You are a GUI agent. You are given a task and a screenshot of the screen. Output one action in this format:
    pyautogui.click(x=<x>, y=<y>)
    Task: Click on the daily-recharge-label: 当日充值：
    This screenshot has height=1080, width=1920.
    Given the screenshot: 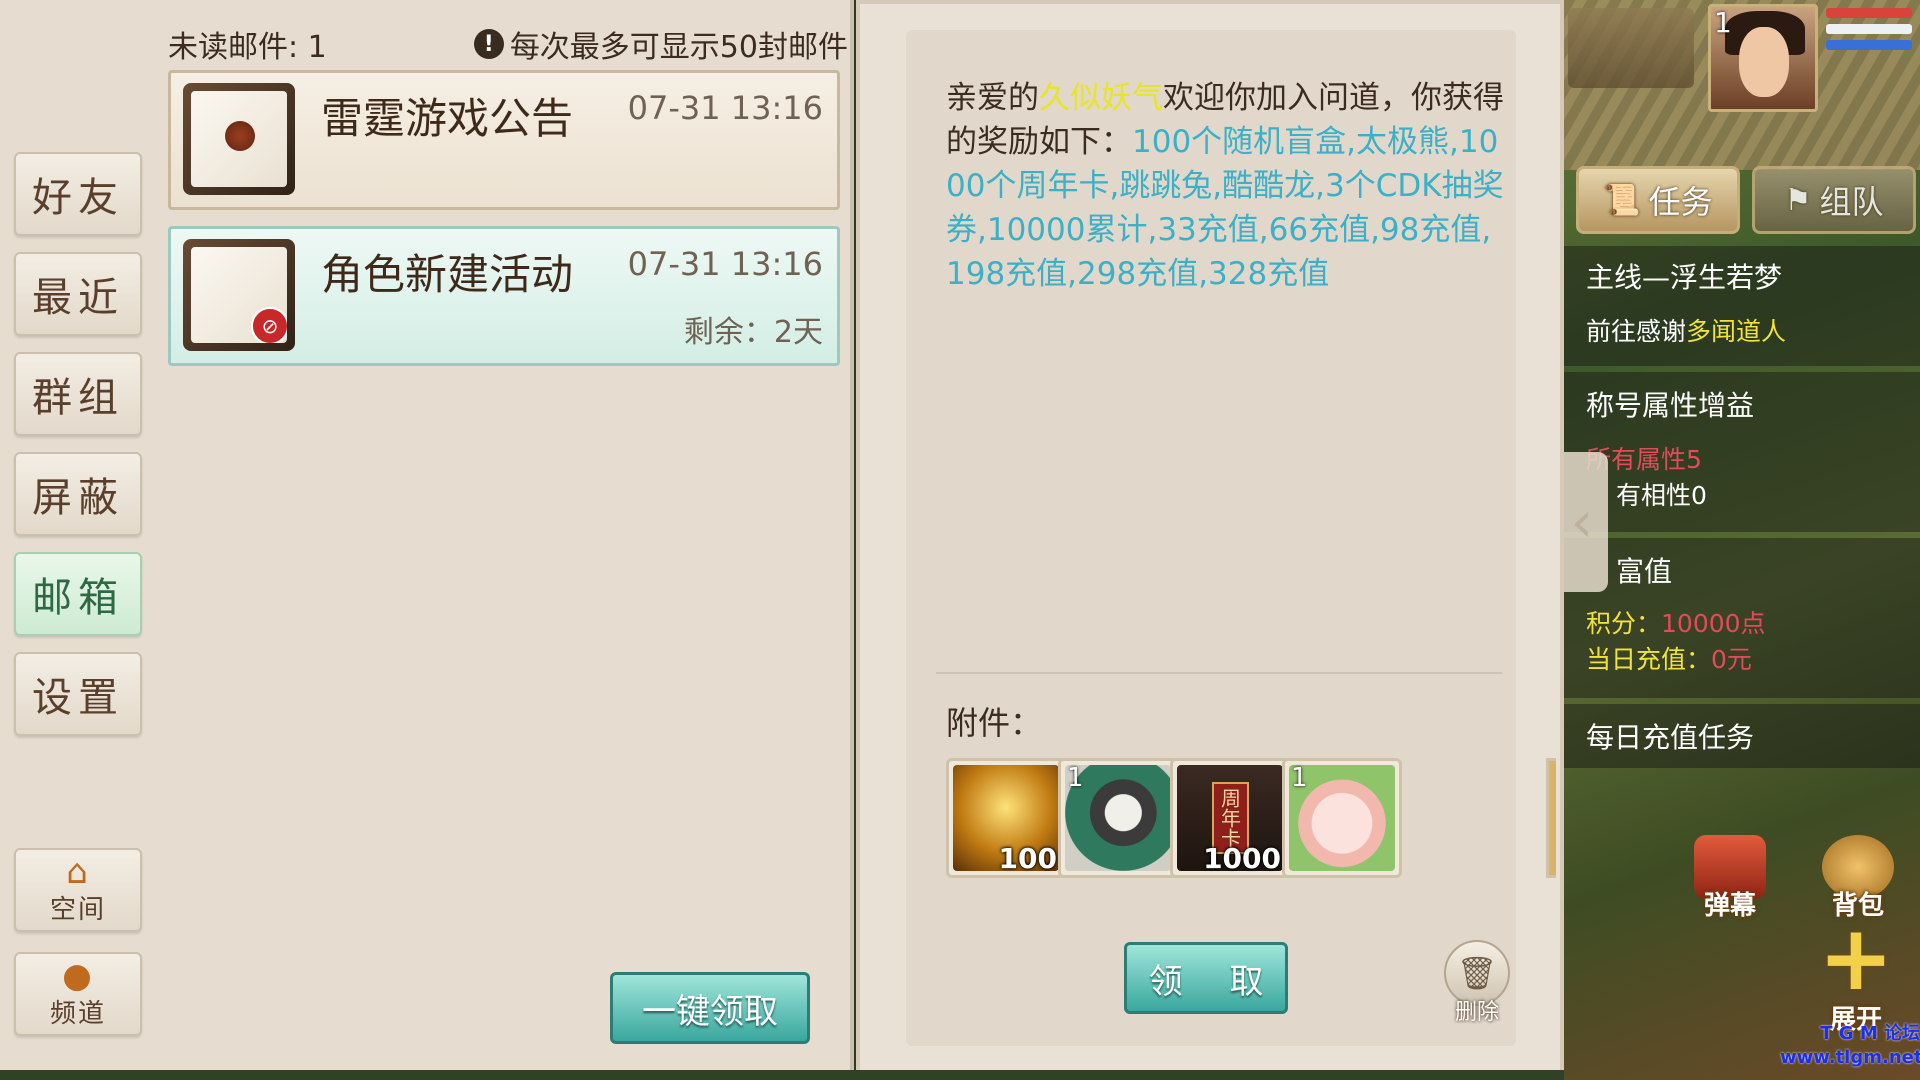 What is the action you would take?
    pyautogui.click(x=1649, y=659)
    